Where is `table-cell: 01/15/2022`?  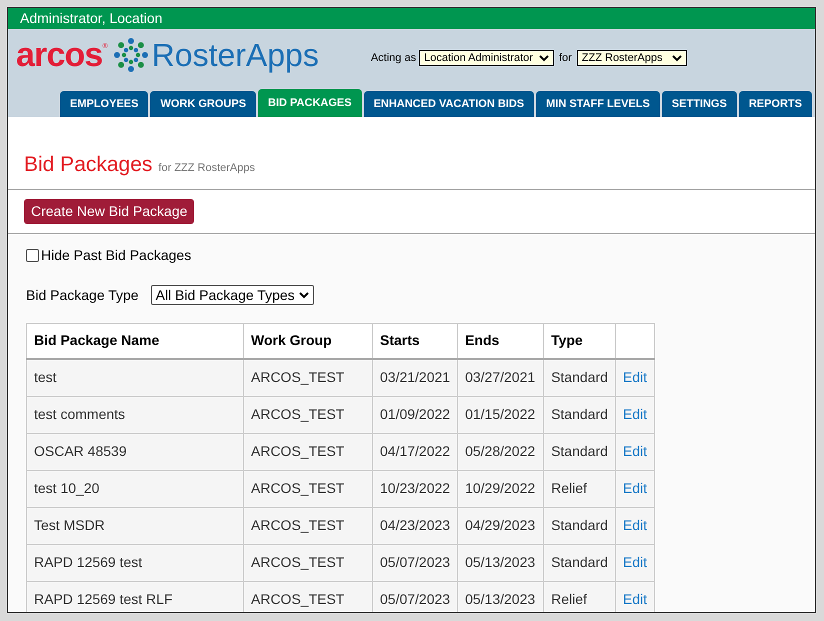 table-cell: 01/15/2022 is located at coordinates (501, 414).